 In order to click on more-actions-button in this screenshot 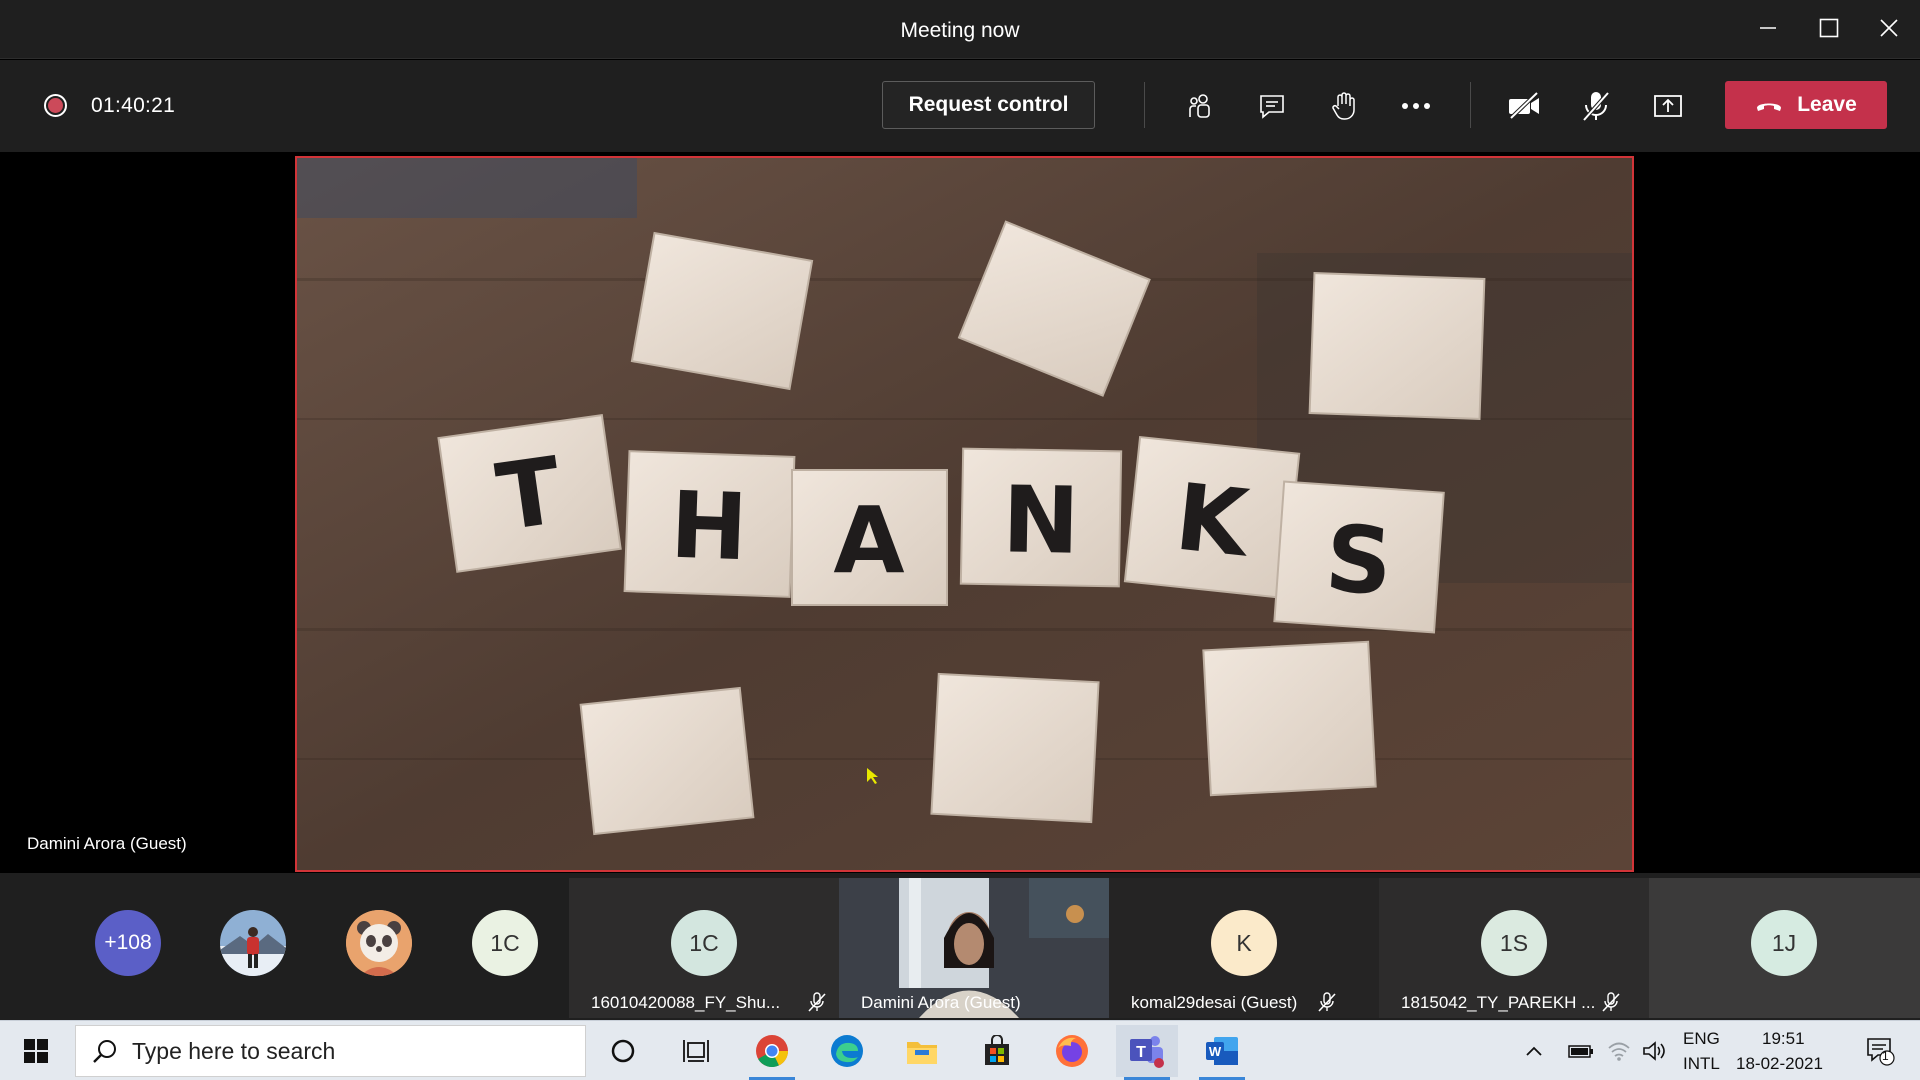, I will do `click(1416, 106)`.